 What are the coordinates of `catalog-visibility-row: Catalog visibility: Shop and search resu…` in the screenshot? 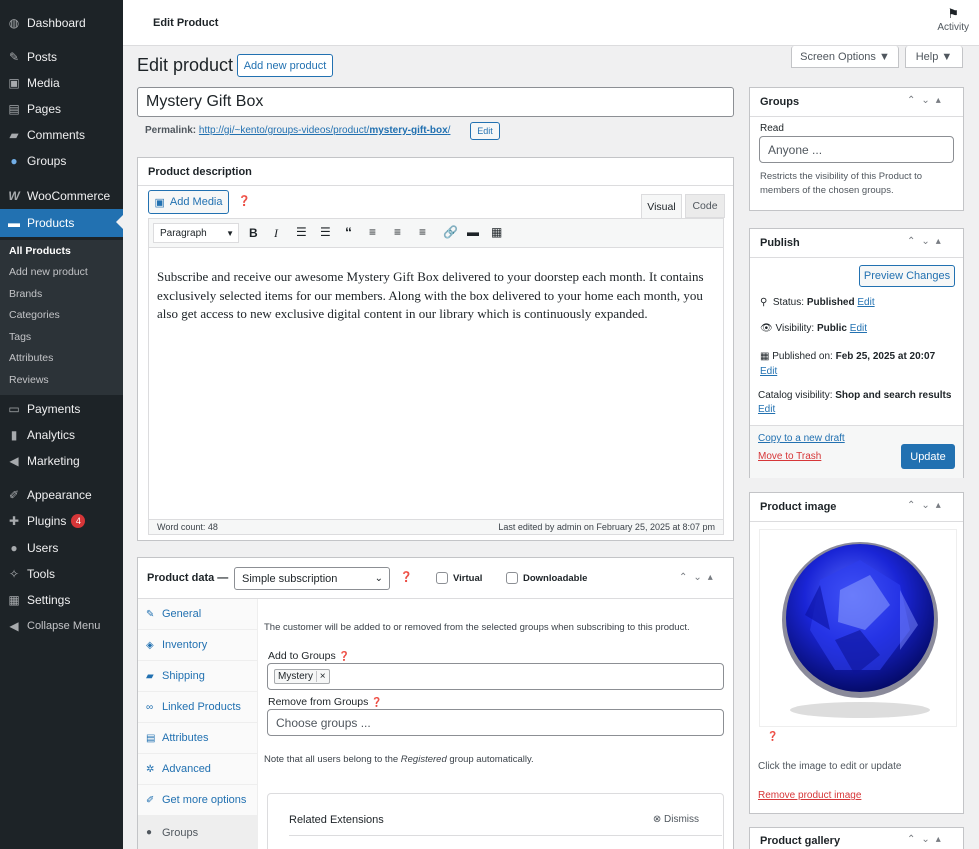 It's located at (855, 402).